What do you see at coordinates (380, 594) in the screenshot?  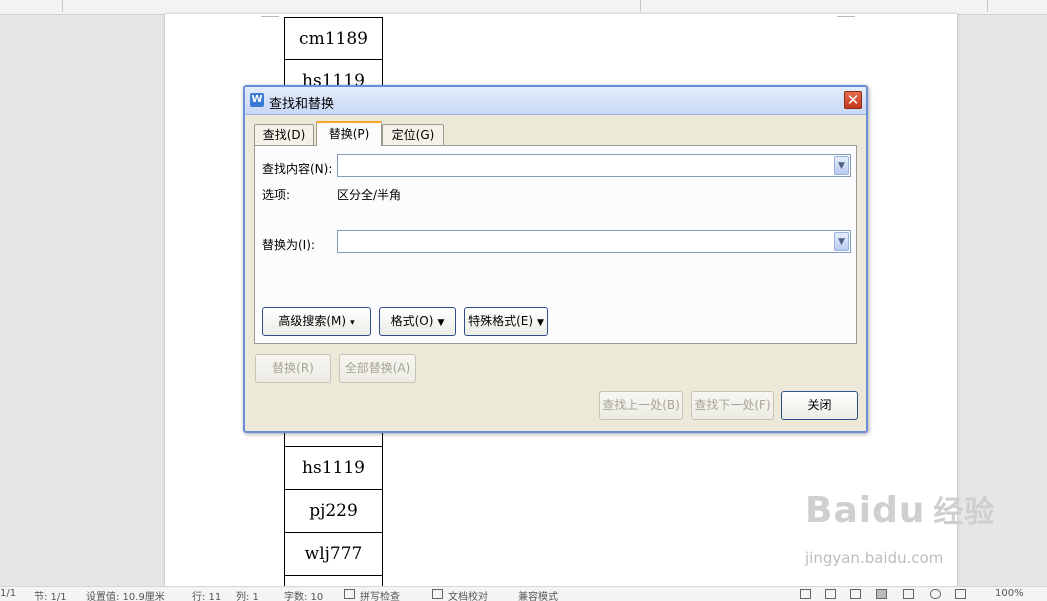 I see `status-spellcheck: 拼写检查` at bounding box center [380, 594].